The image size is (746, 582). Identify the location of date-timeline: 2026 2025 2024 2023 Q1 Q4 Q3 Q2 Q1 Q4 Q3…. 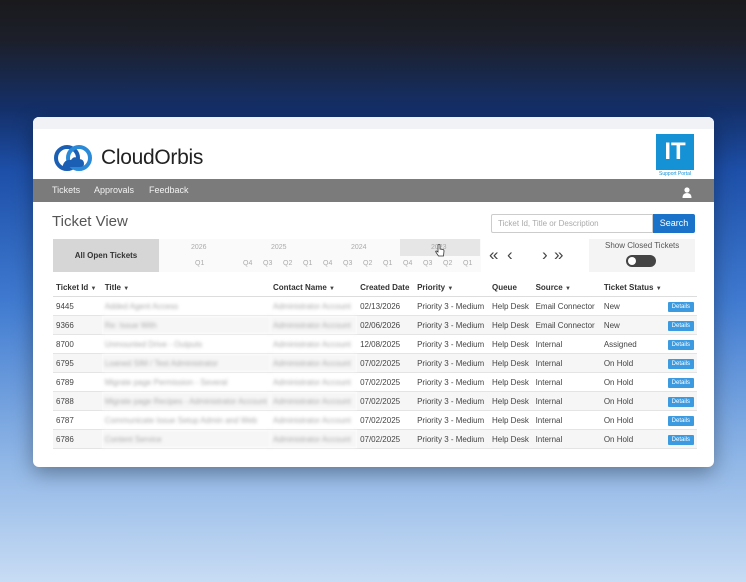
(320, 255).